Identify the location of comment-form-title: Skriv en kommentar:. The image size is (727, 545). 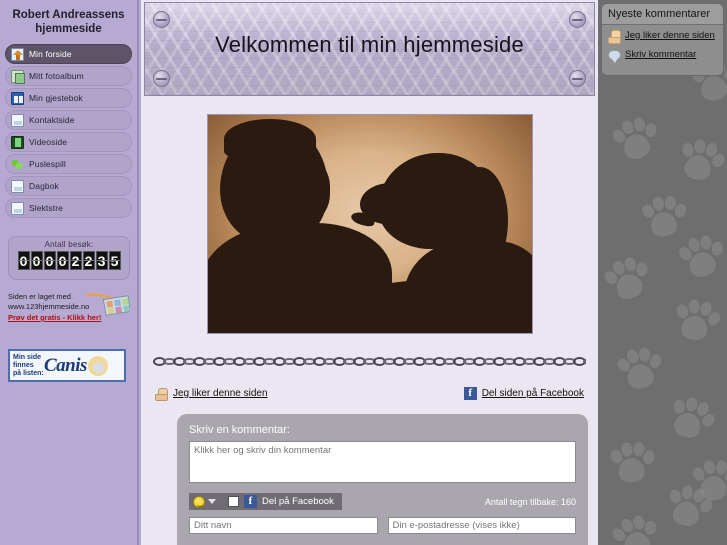
(239, 430).